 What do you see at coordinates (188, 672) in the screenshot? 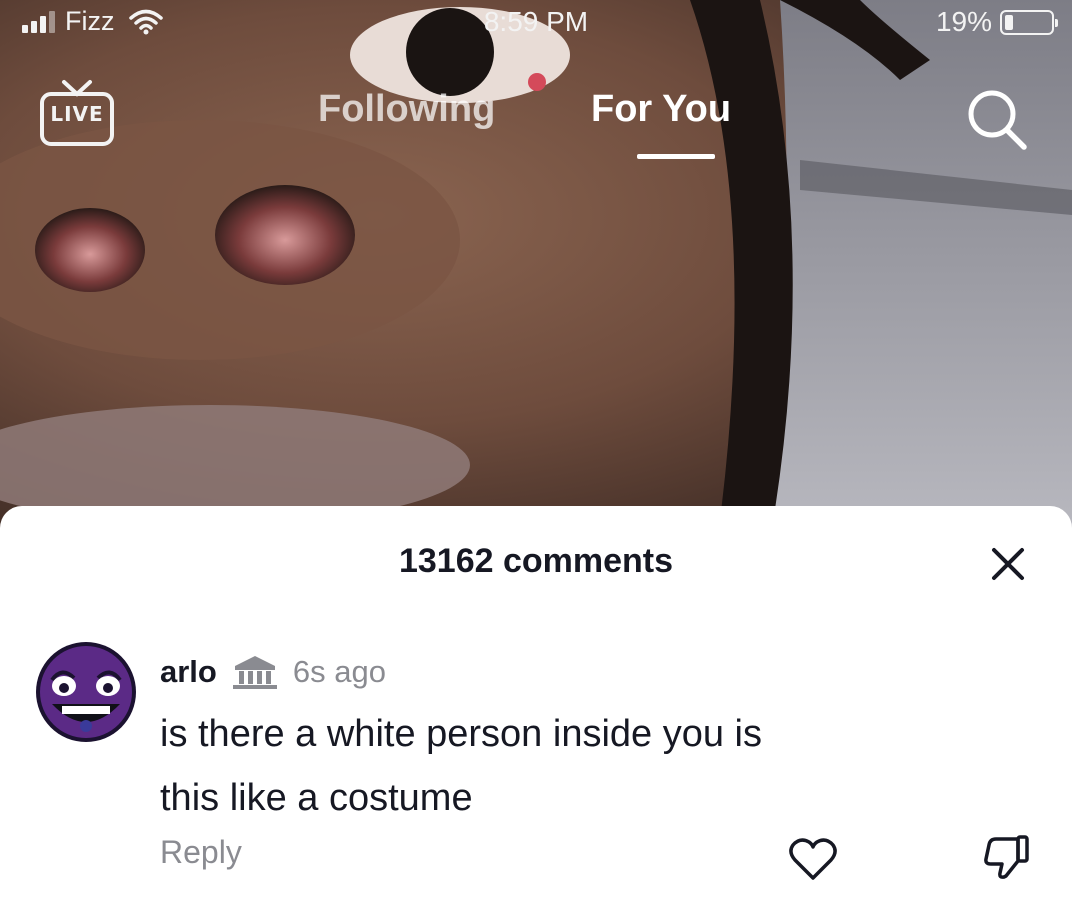
I see `comment-username: arlo` at bounding box center [188, 672].